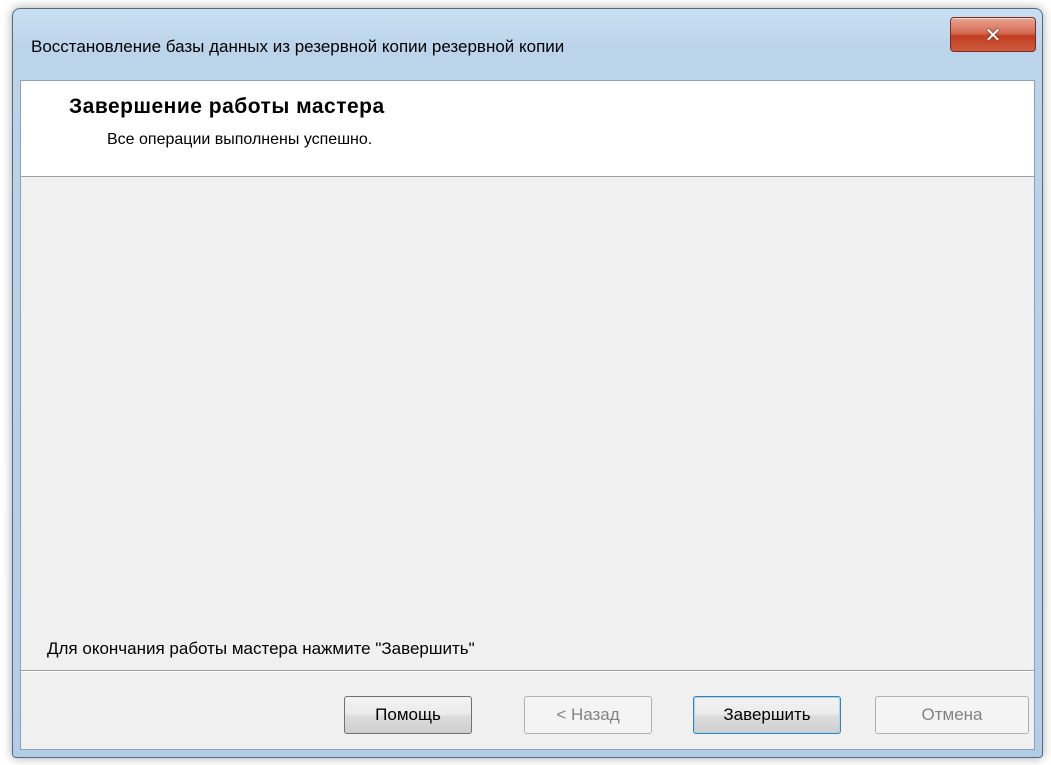  I want to click on close-icon: ✕, so click(993, 34).